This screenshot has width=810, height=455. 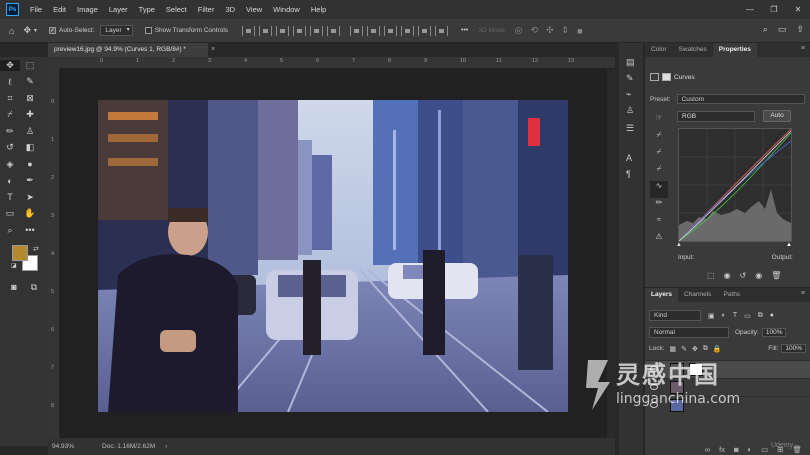 What do you see at coordinates (34, 287) in the screenshot?
I see `screen-mode-icon: ⧉` at bounding box center [34, 287].